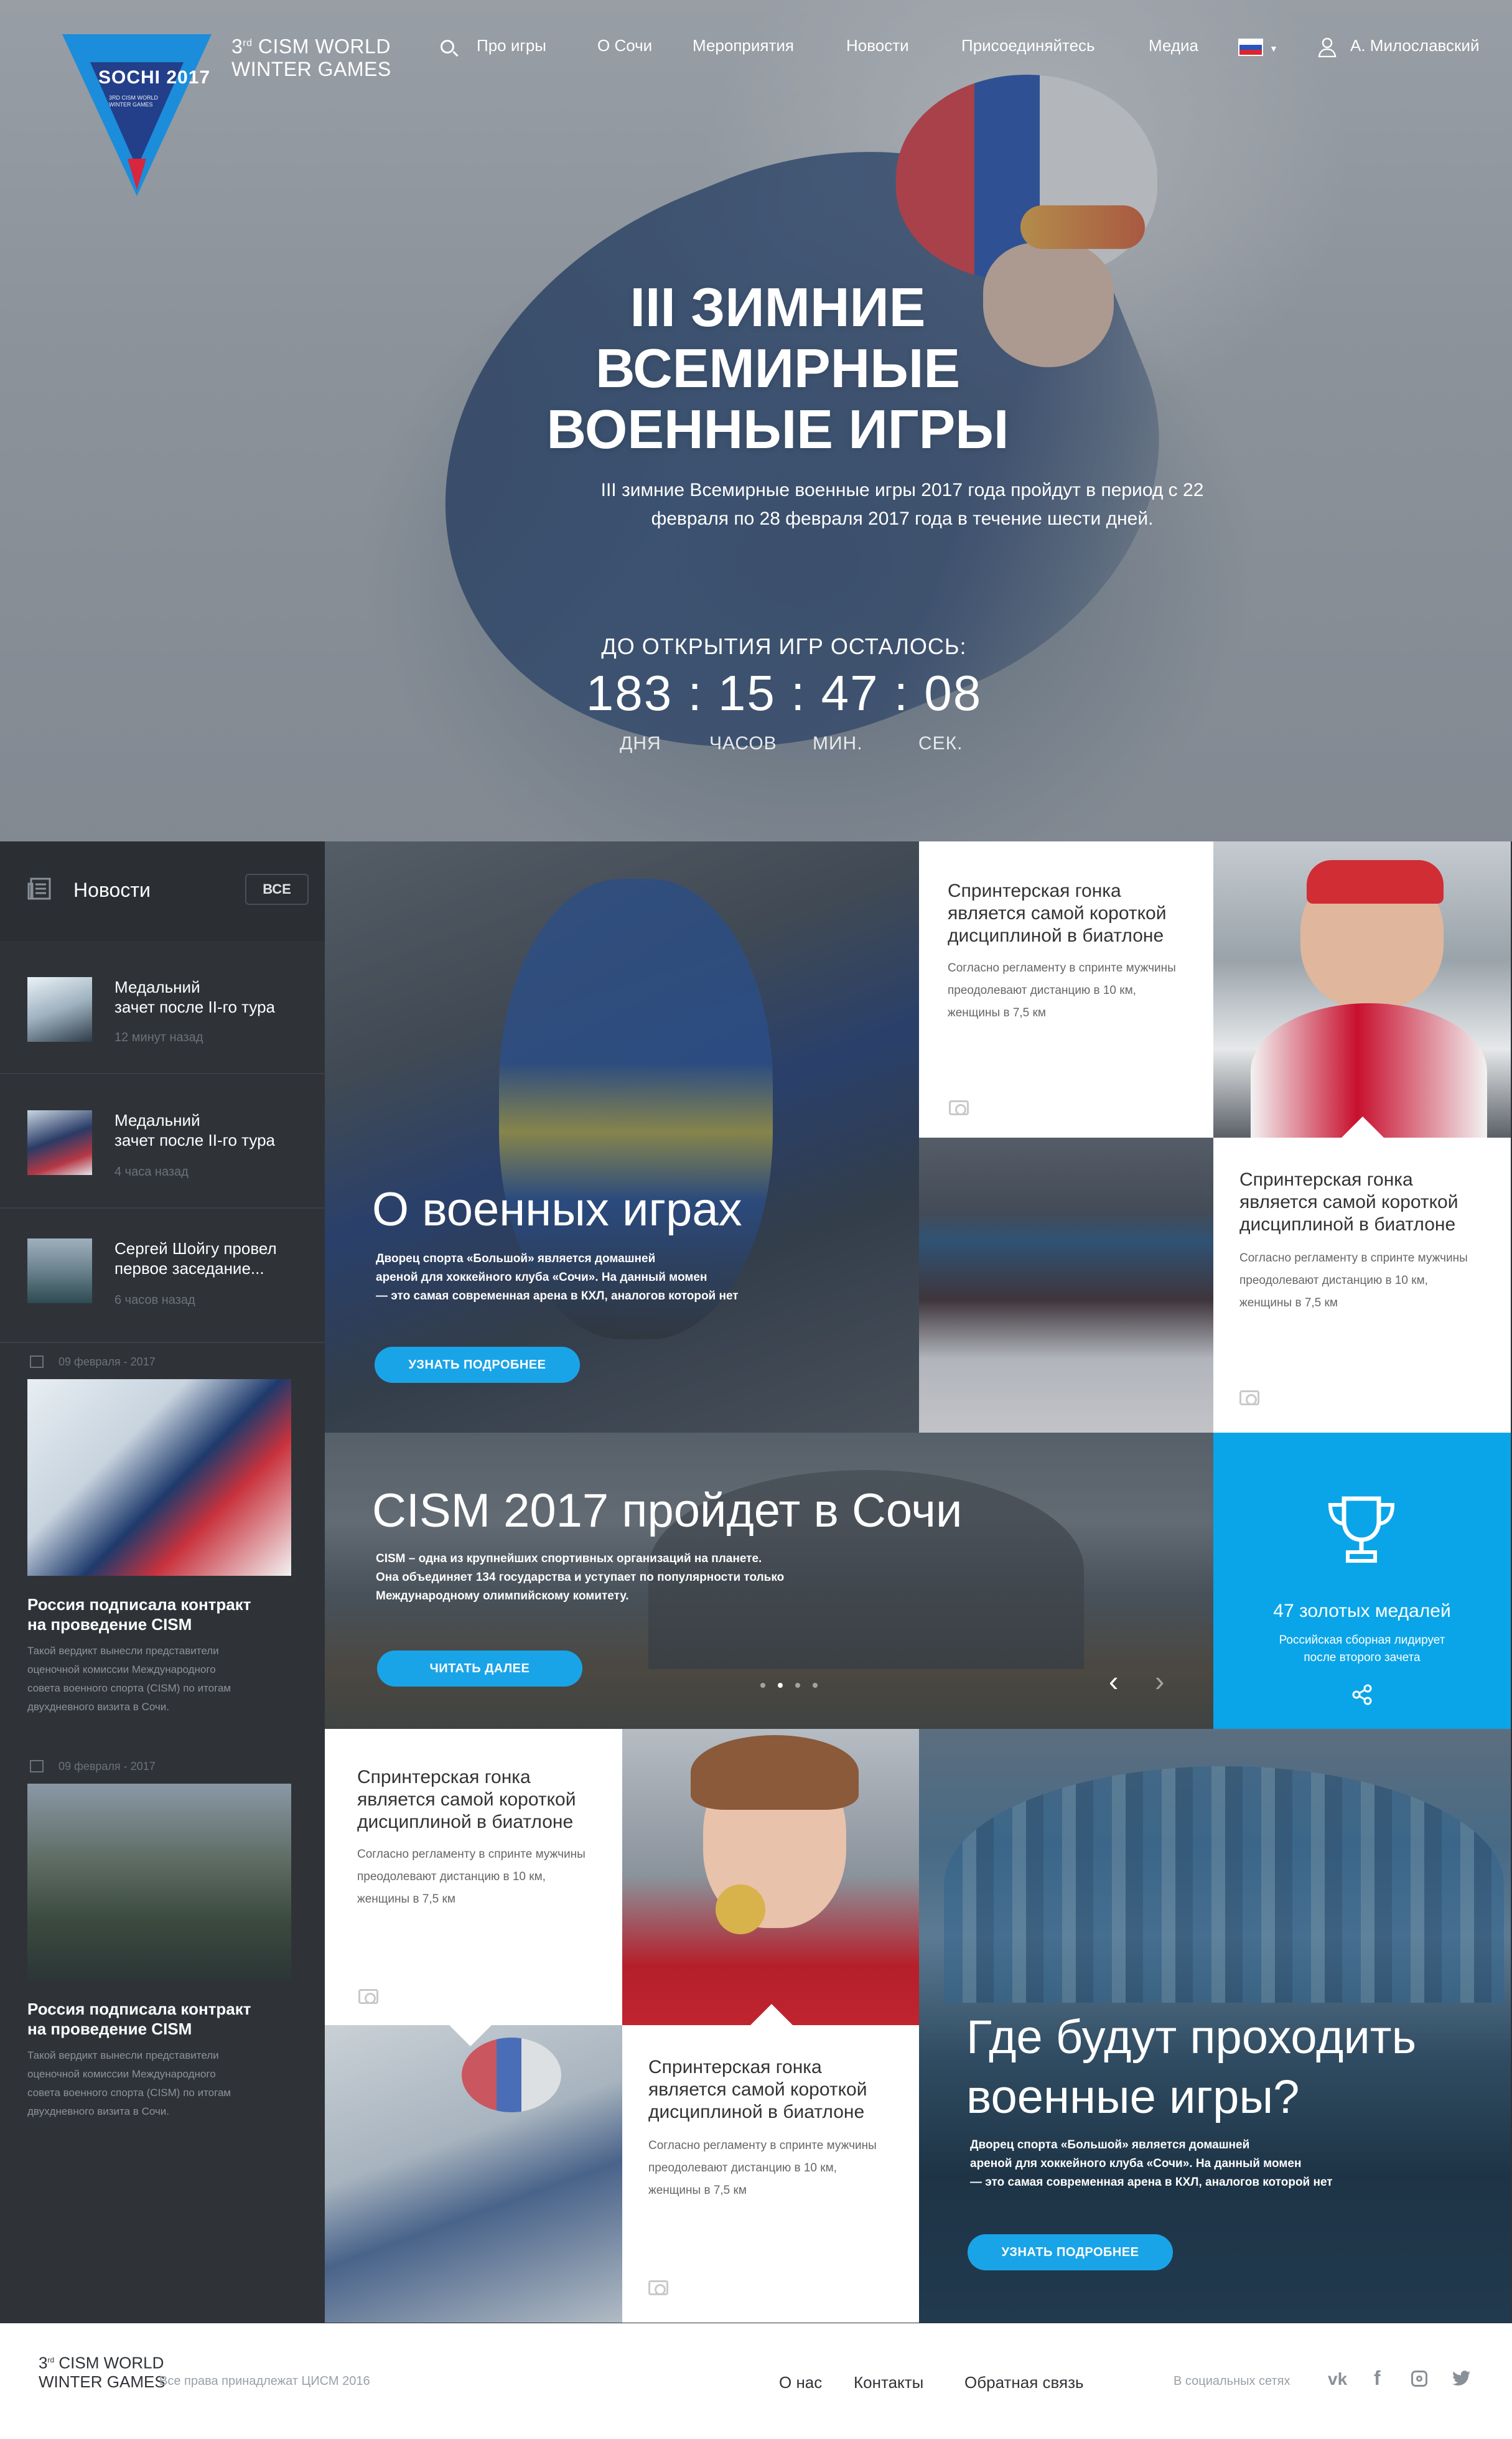 This screenshot has height=2439, width=1512. I want to click on nav-events: Мероприятия, so click(743, 45).